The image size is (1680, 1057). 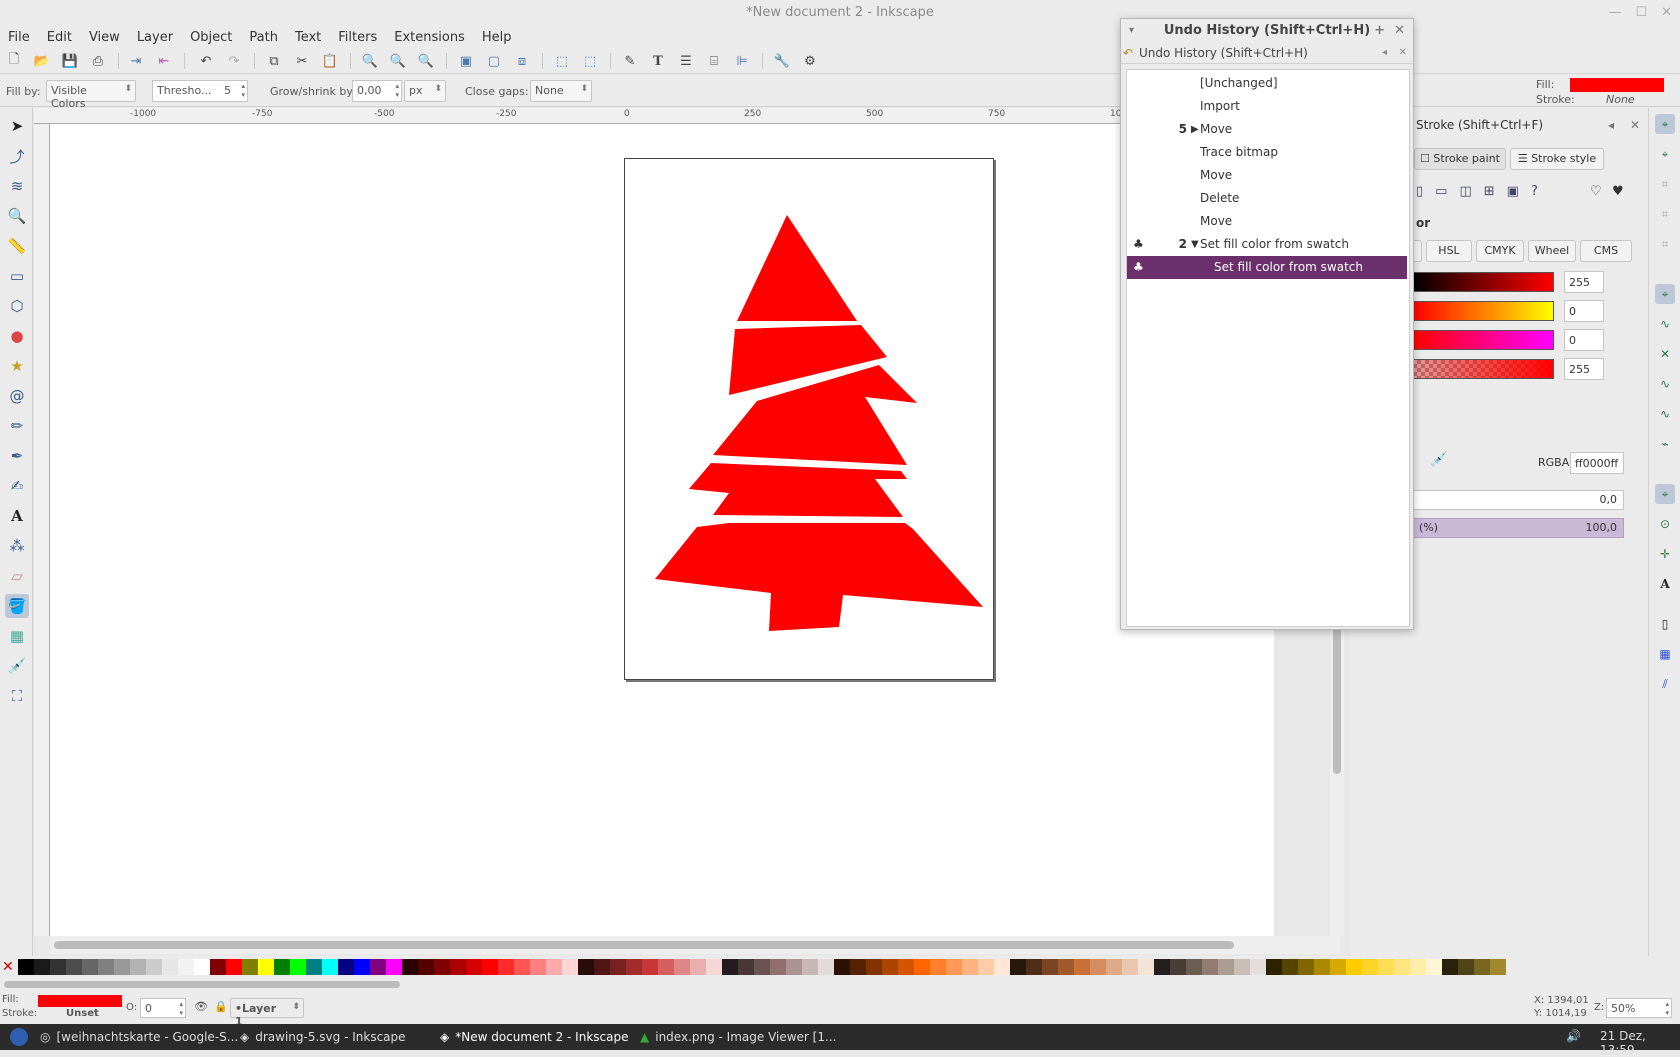 What do you see at coordinates (430, 37) in the screenshot?
I see `menu-extensions: Extensions` at bounding box center [430, 37].